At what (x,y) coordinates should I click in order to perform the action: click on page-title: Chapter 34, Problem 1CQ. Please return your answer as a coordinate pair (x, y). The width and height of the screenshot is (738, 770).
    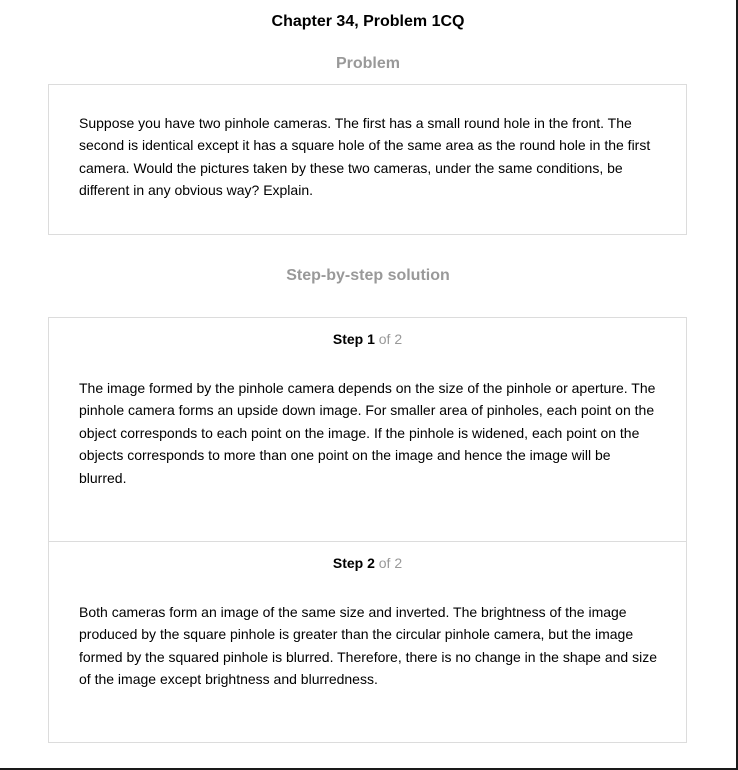
    Looking at the image, I should click on (368, 21).